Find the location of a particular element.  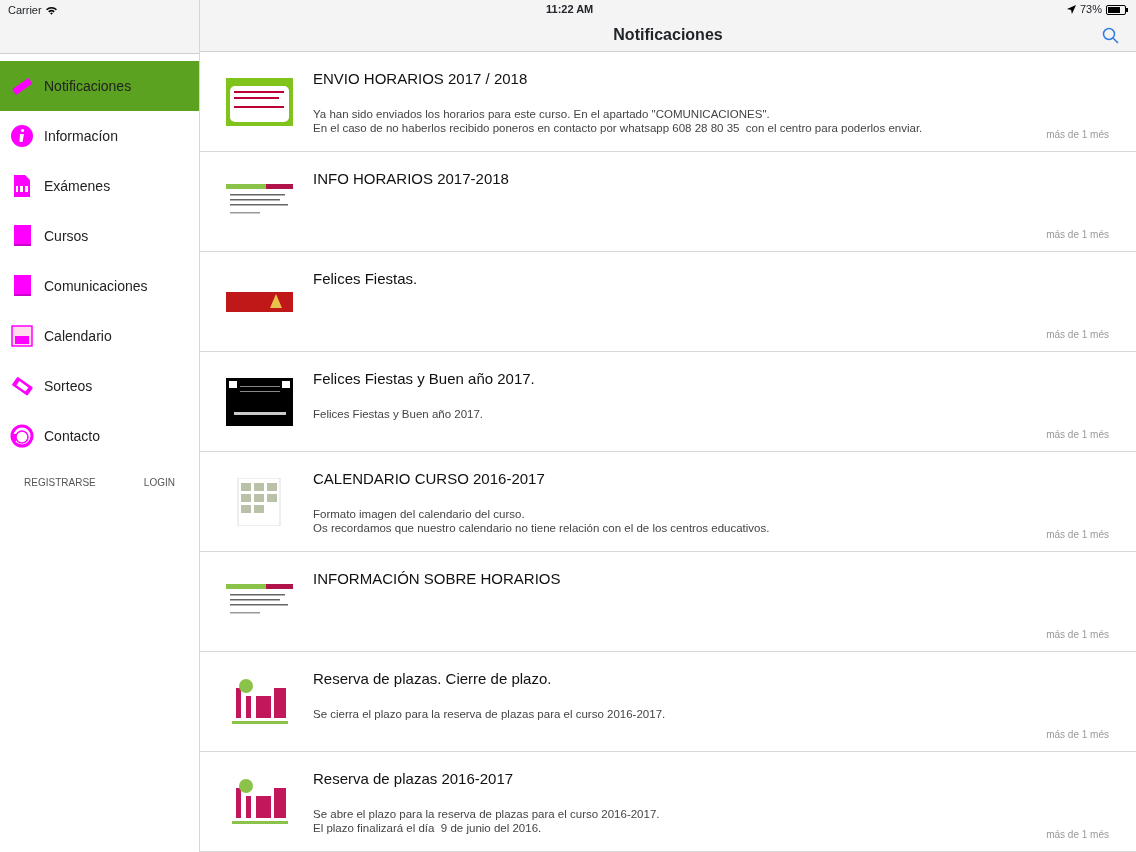

status-time: 11:22 AM is located at coordinates (570, 10).